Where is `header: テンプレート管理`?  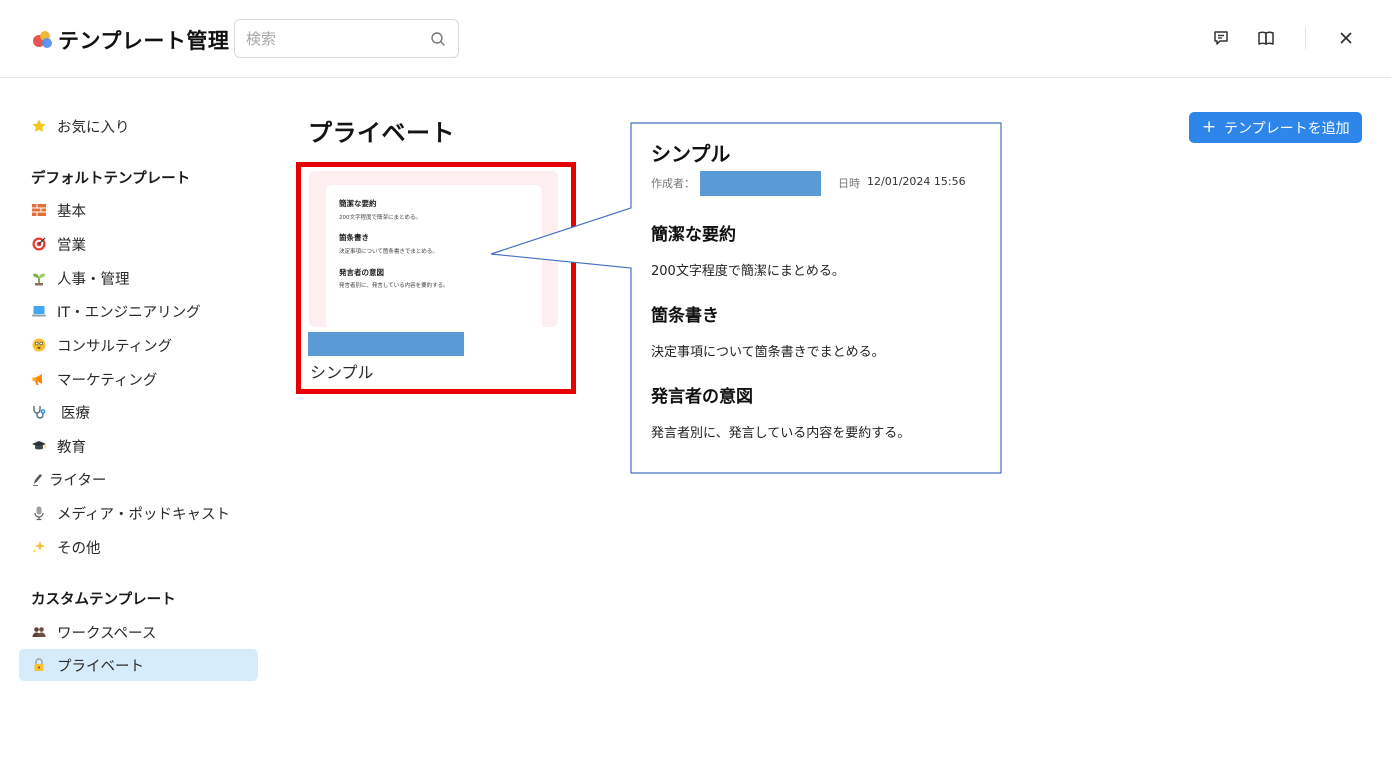
header: テンプレート管理 is located at coordinates (695, 39).